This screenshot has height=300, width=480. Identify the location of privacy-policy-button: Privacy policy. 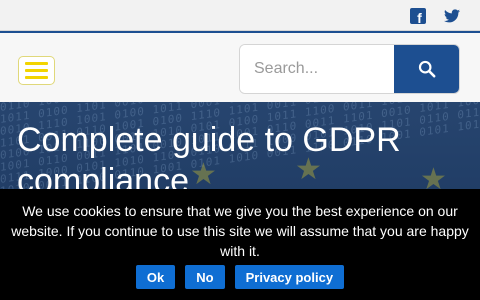
(289, 277).